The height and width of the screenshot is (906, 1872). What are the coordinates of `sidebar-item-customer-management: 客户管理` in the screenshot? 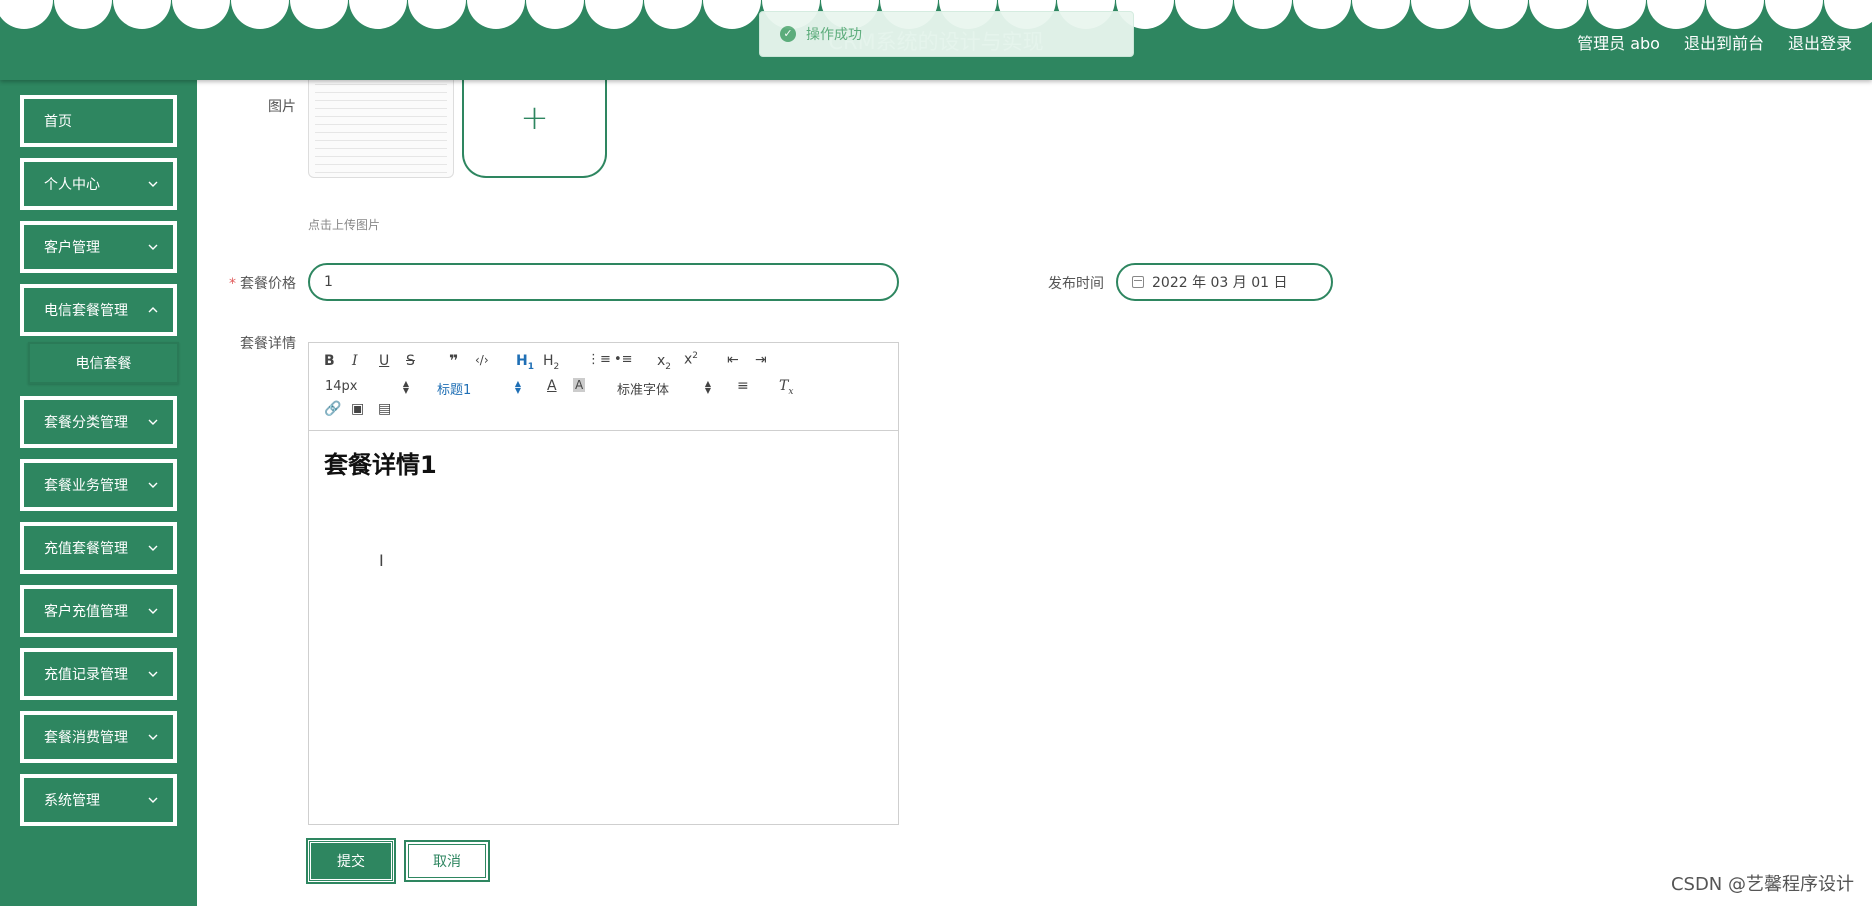 It's located at (98, 247).